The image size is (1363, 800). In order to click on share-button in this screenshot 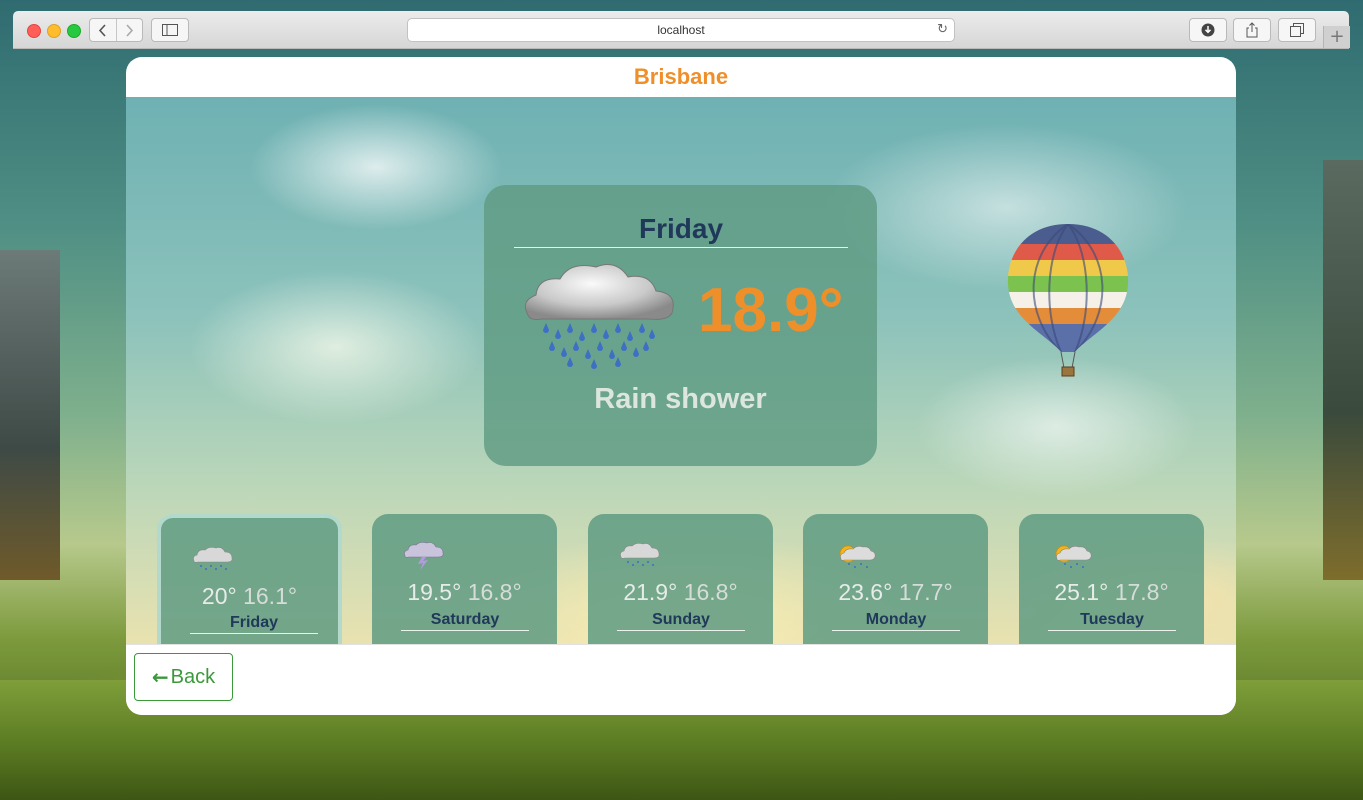, I will do `click(1252, 30)`.